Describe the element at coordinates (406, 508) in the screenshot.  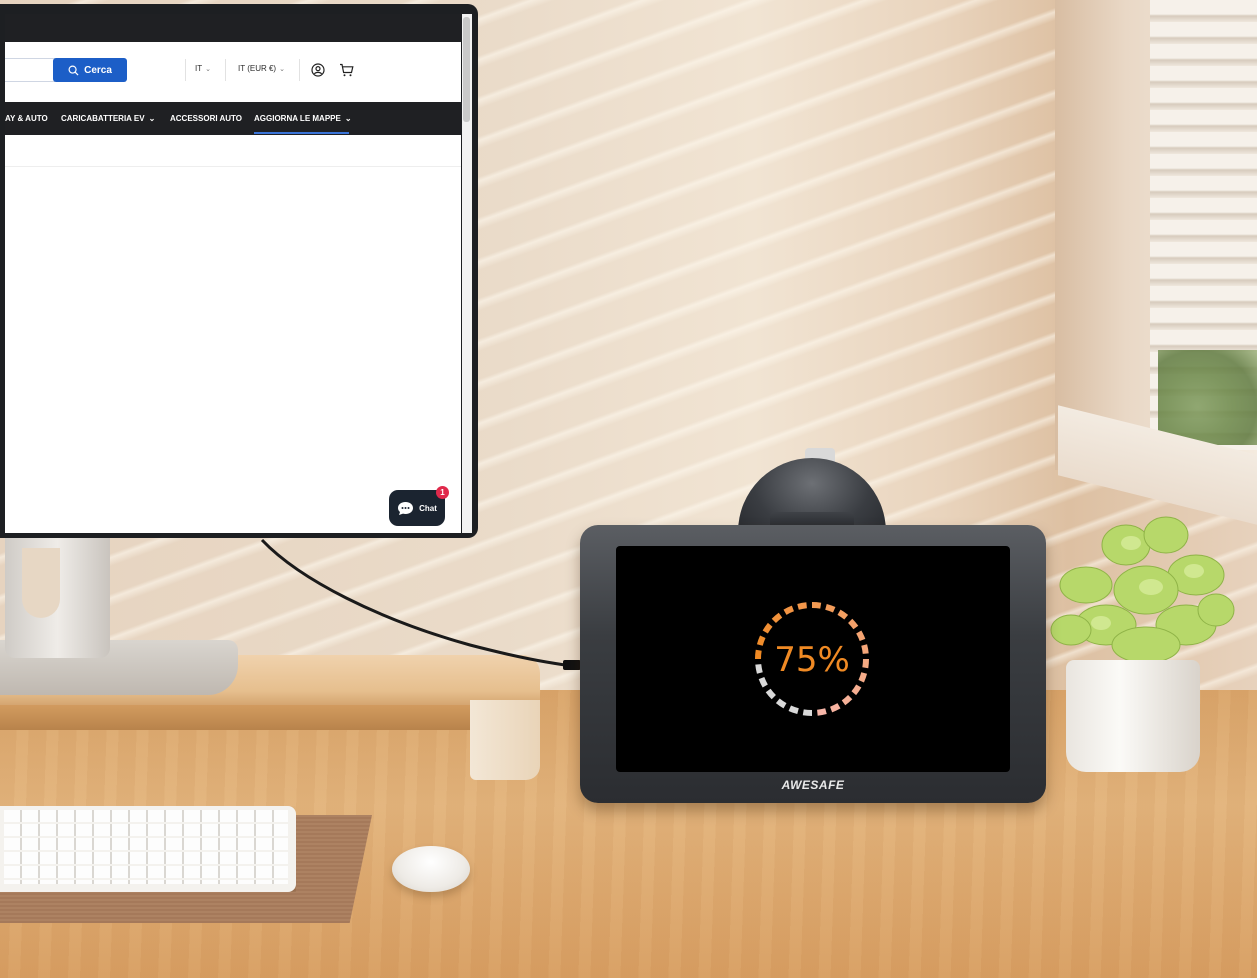
I see `chat-icon` at that location.